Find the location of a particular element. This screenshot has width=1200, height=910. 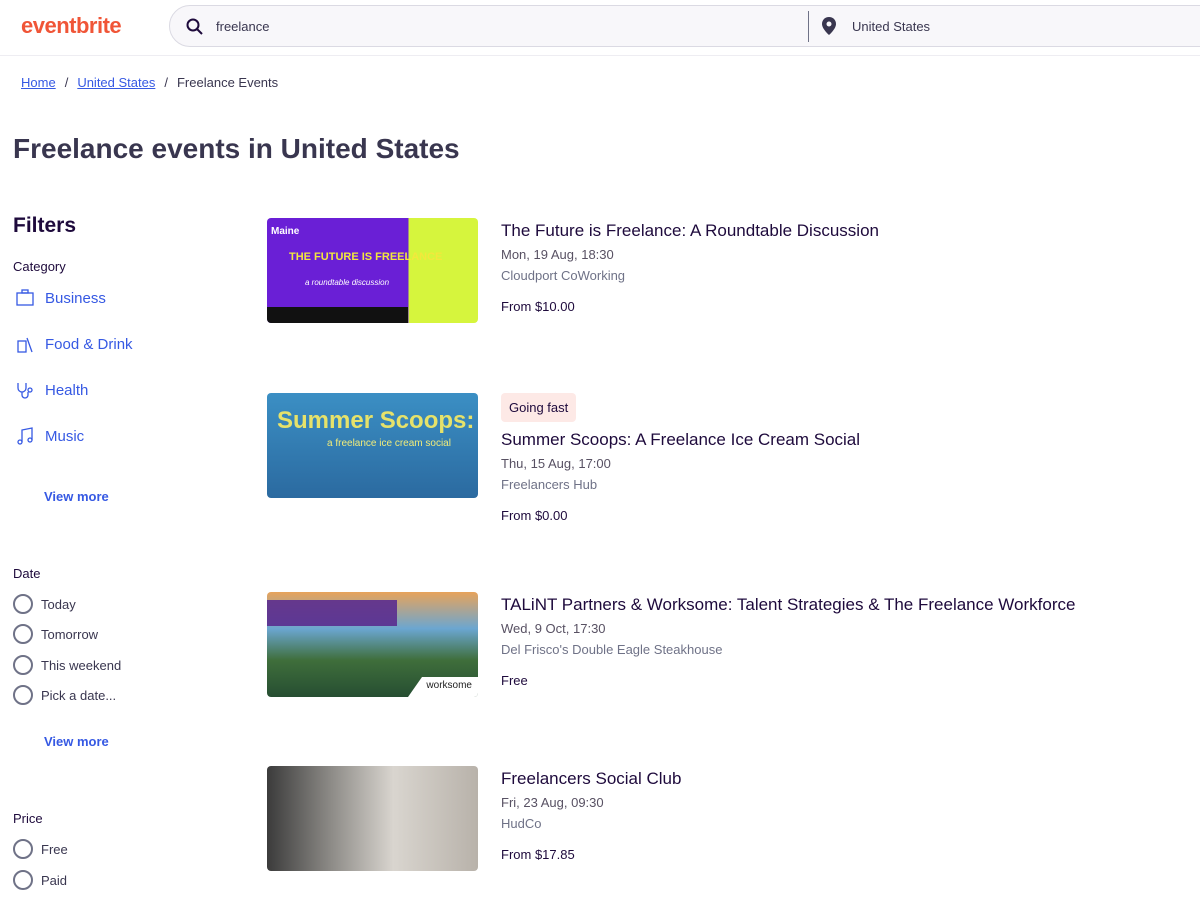

music-note-icon is located at coordinates (25, 436).